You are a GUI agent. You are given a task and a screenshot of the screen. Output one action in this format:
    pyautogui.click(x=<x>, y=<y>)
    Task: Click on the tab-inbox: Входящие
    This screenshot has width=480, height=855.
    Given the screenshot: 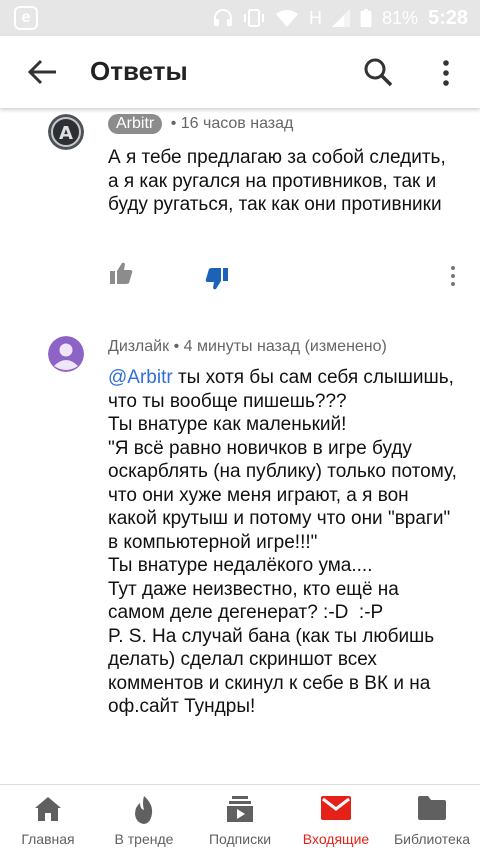 What is the action you would take?
    pyautogui.click(x=336, y=820)
    